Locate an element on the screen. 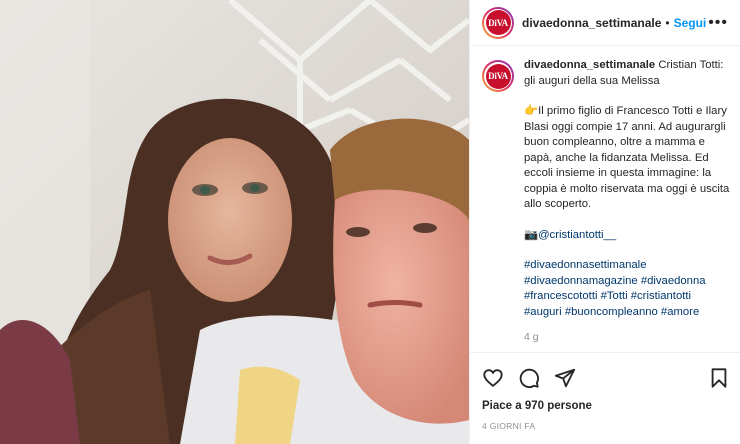 This screenshot has width=740, height=444. share-icon is located at coordinates (565, 378).